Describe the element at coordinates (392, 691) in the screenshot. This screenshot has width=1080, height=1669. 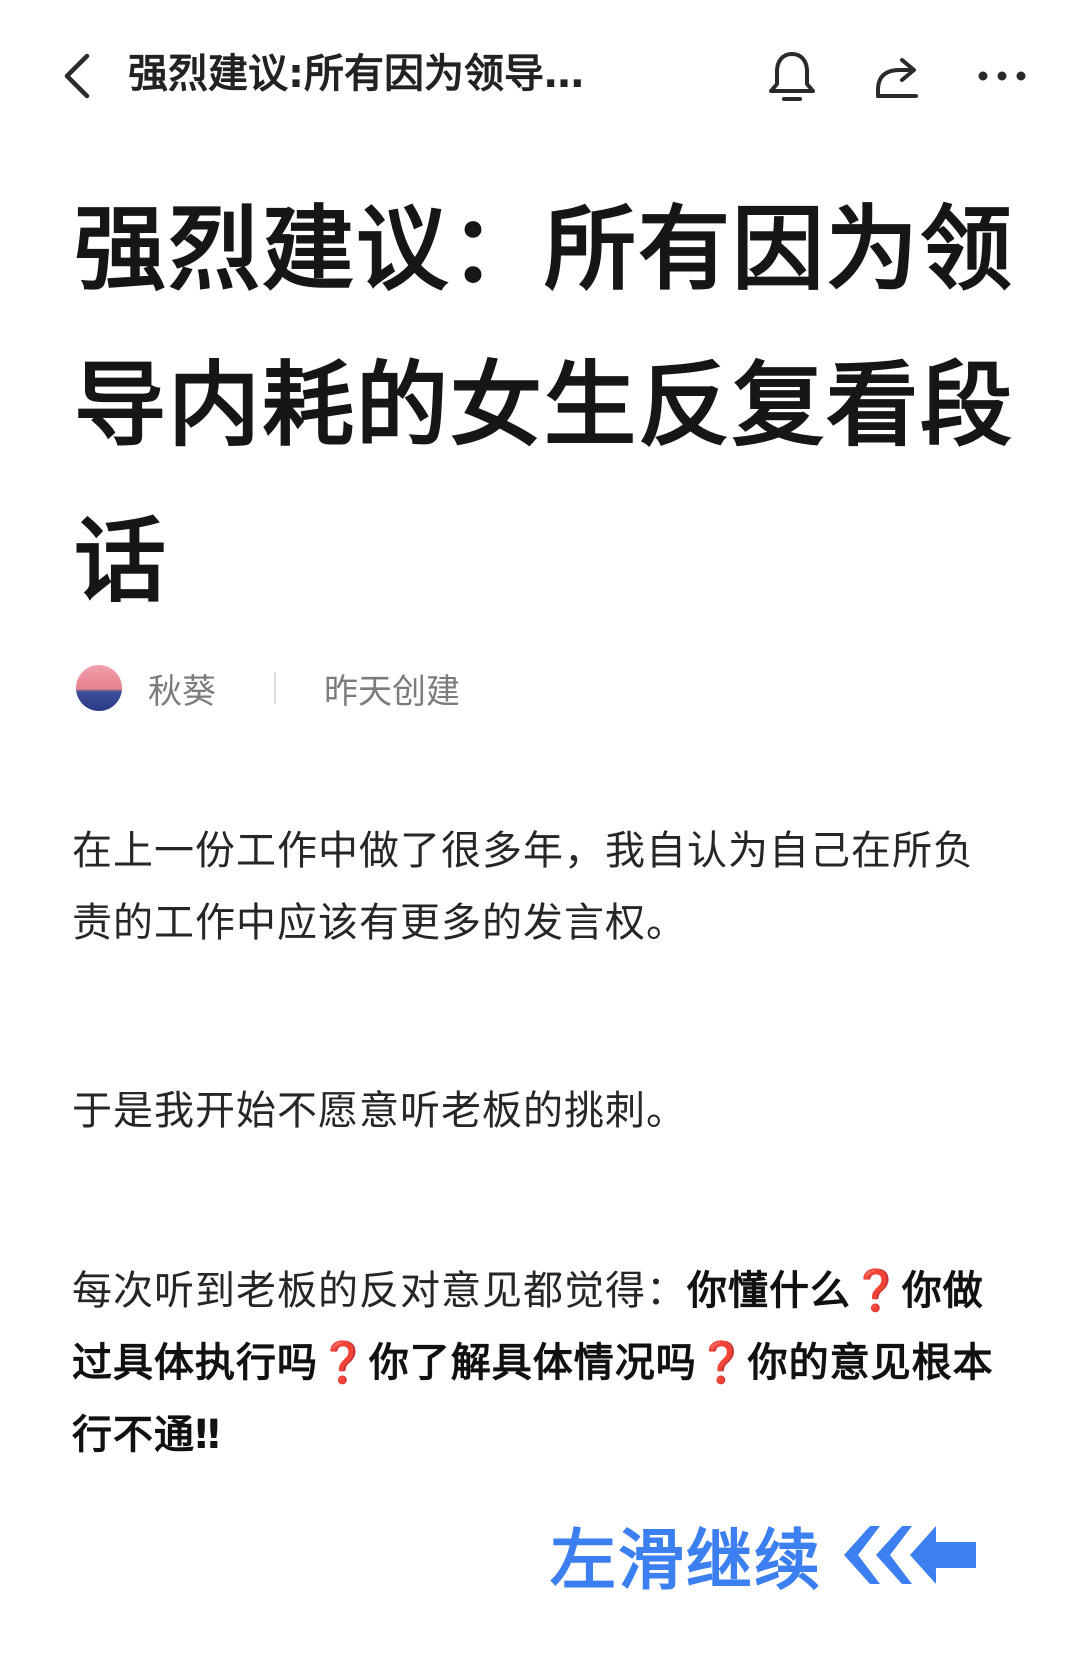
I see `created-time: 昨天创建` at that location.